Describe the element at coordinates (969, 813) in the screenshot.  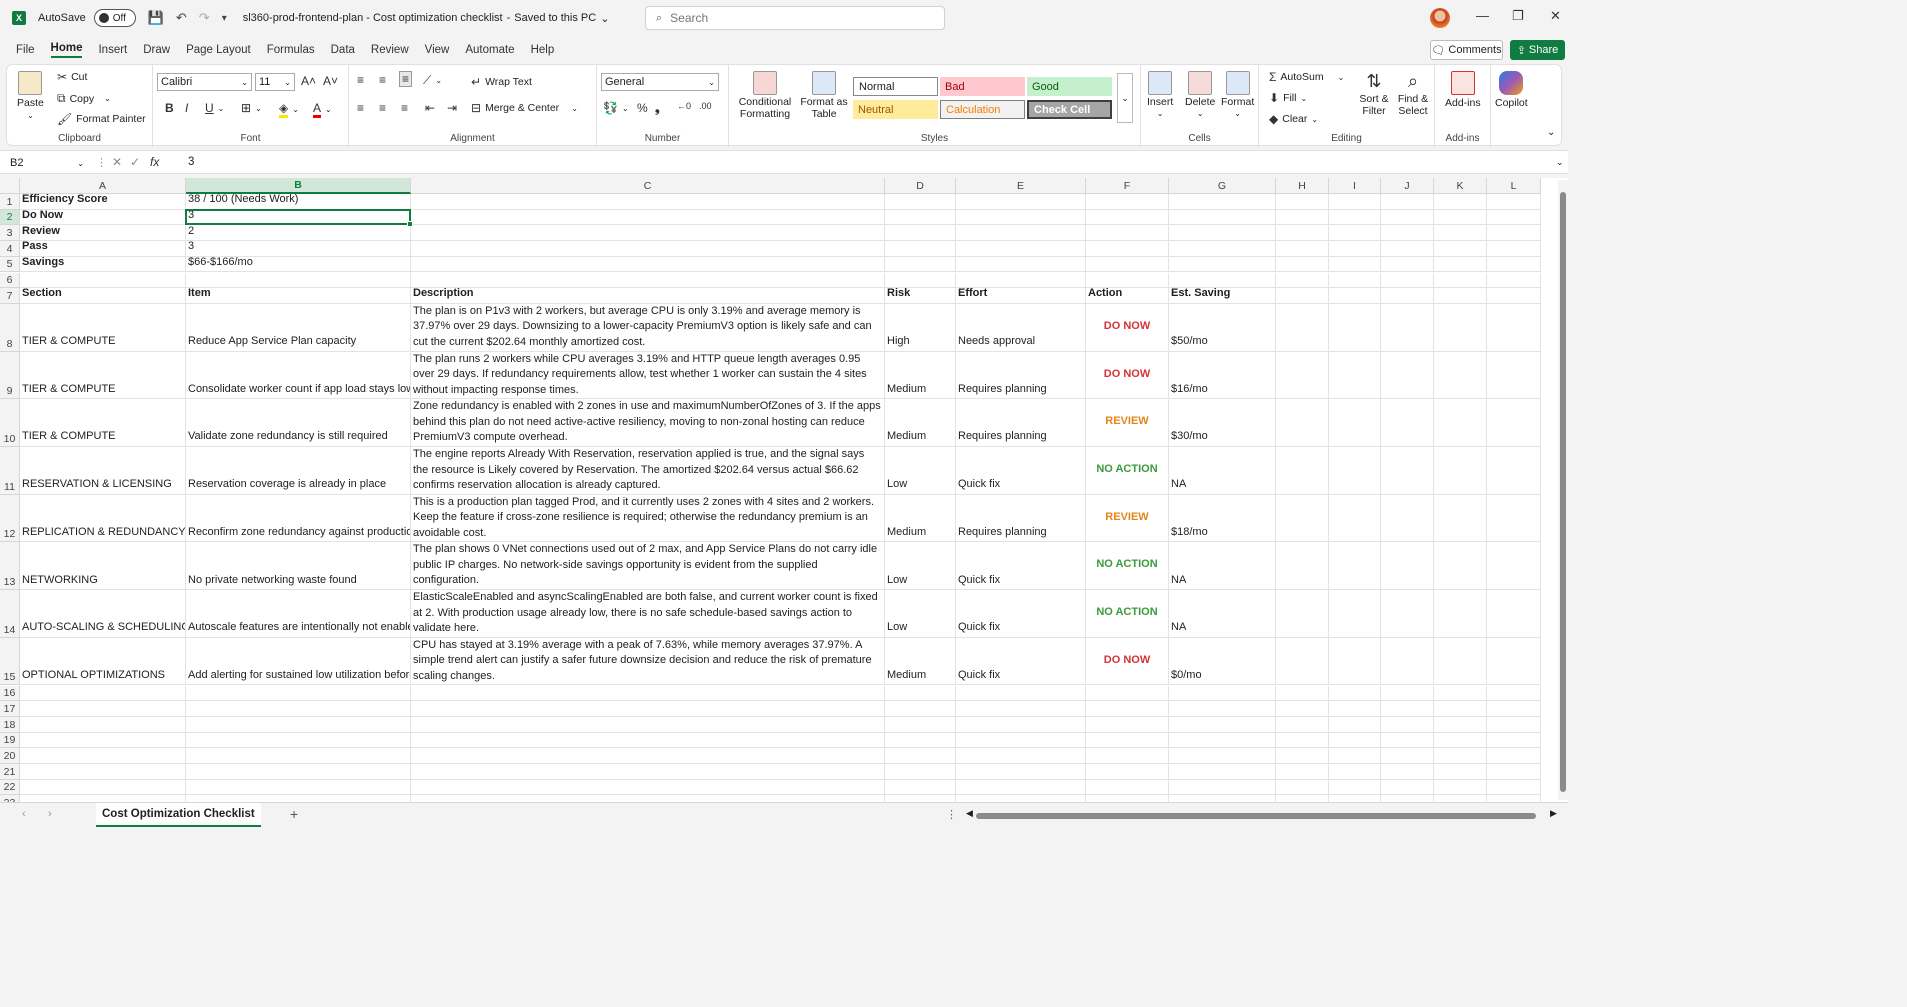
I see `scroll-left-icon: ◀` at that location.